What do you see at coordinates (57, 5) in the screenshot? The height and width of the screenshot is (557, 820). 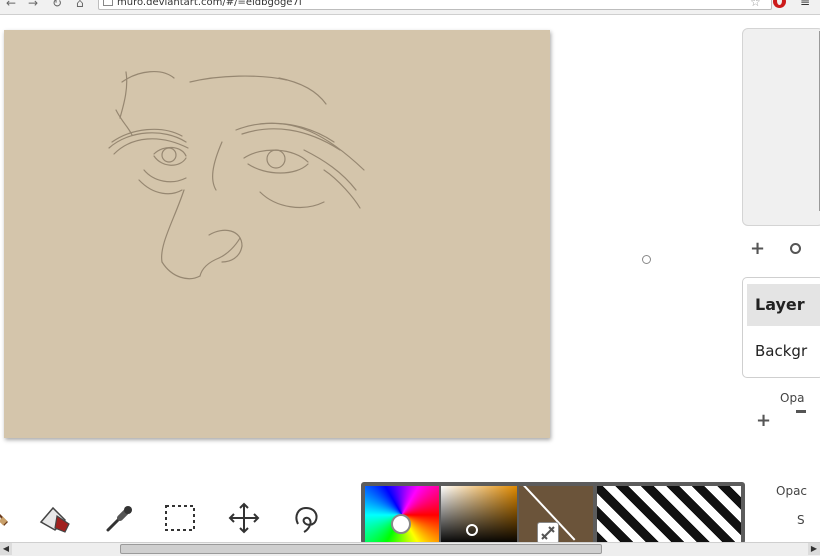 I see `reload-icon: ↻` at bounding box center [57, 5].